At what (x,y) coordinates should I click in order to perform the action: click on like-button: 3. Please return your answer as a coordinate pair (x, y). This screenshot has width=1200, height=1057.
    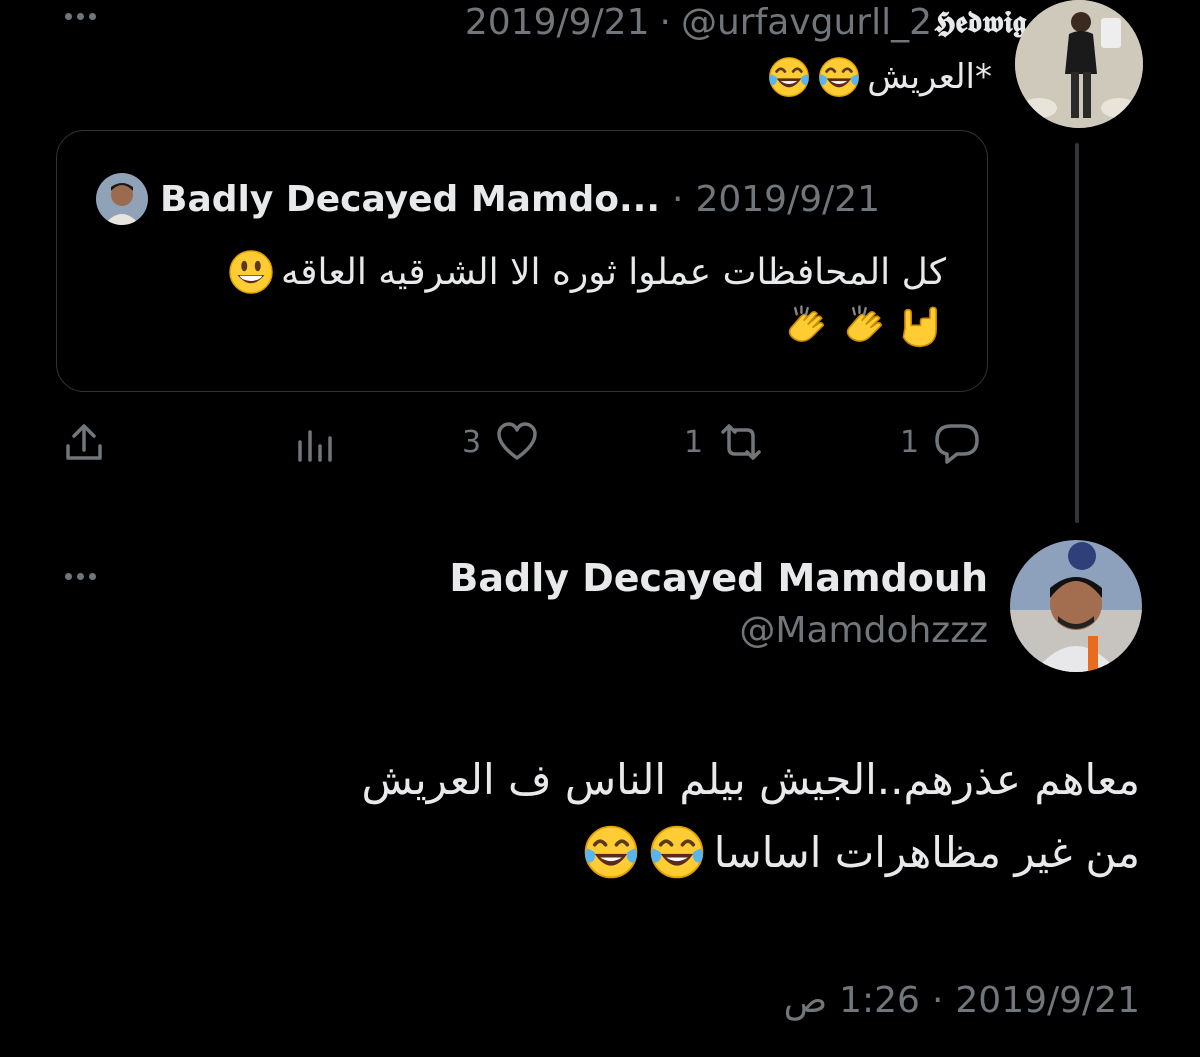
    Looking at the image, I should click on (500, 442).